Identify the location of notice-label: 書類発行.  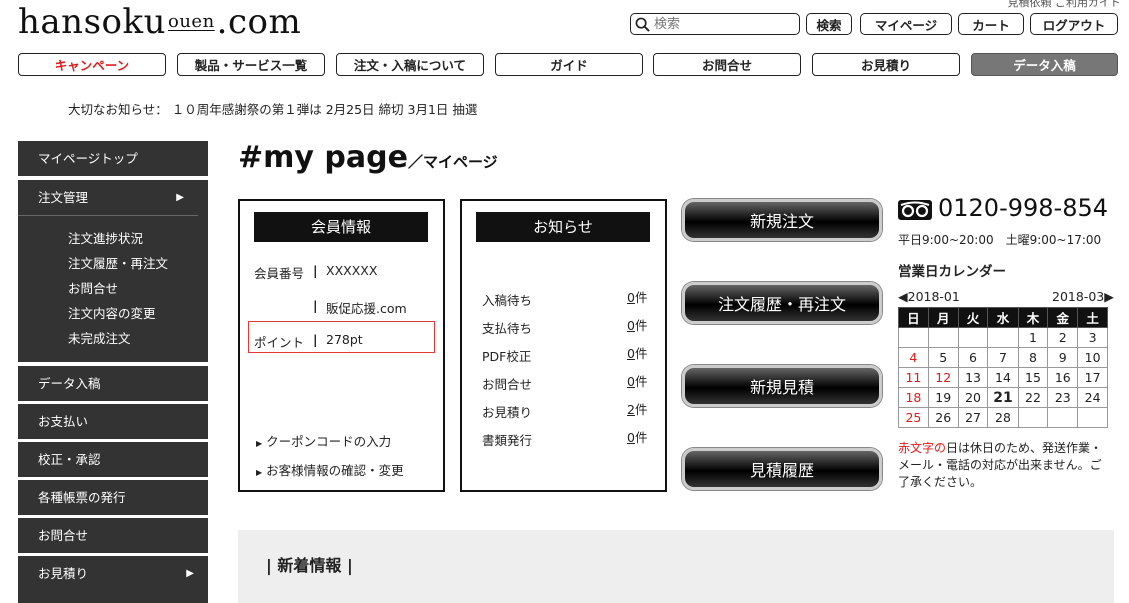
(507, 440).